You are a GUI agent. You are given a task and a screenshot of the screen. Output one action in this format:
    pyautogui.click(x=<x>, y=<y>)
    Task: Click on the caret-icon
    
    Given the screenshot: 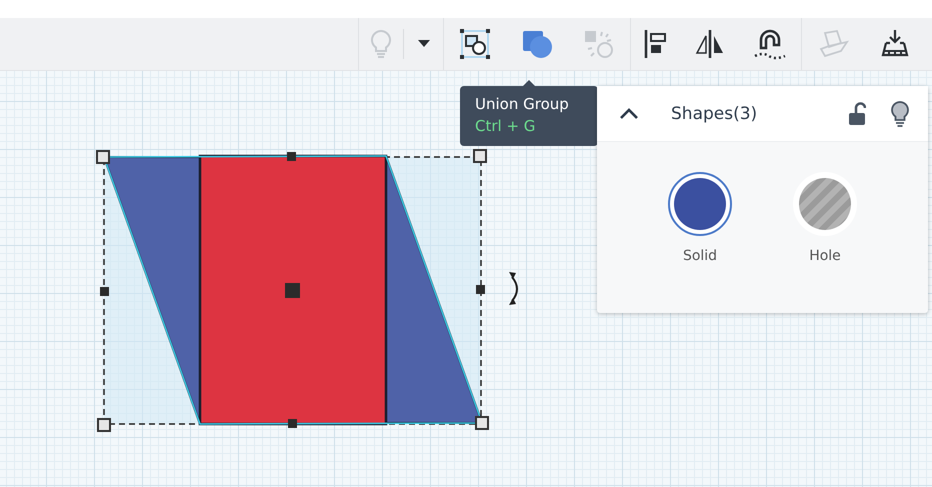 What is the action you would take?
    pyautogui.click(x=424, y=44)
    